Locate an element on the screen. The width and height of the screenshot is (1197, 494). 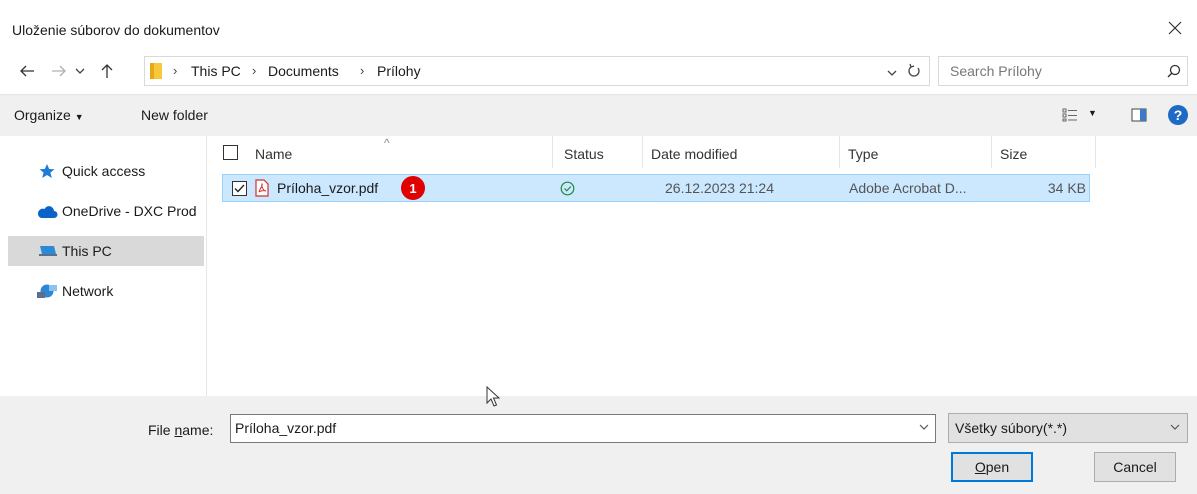
search-input: Search Prílohy is located at coordinates (1063, 71).